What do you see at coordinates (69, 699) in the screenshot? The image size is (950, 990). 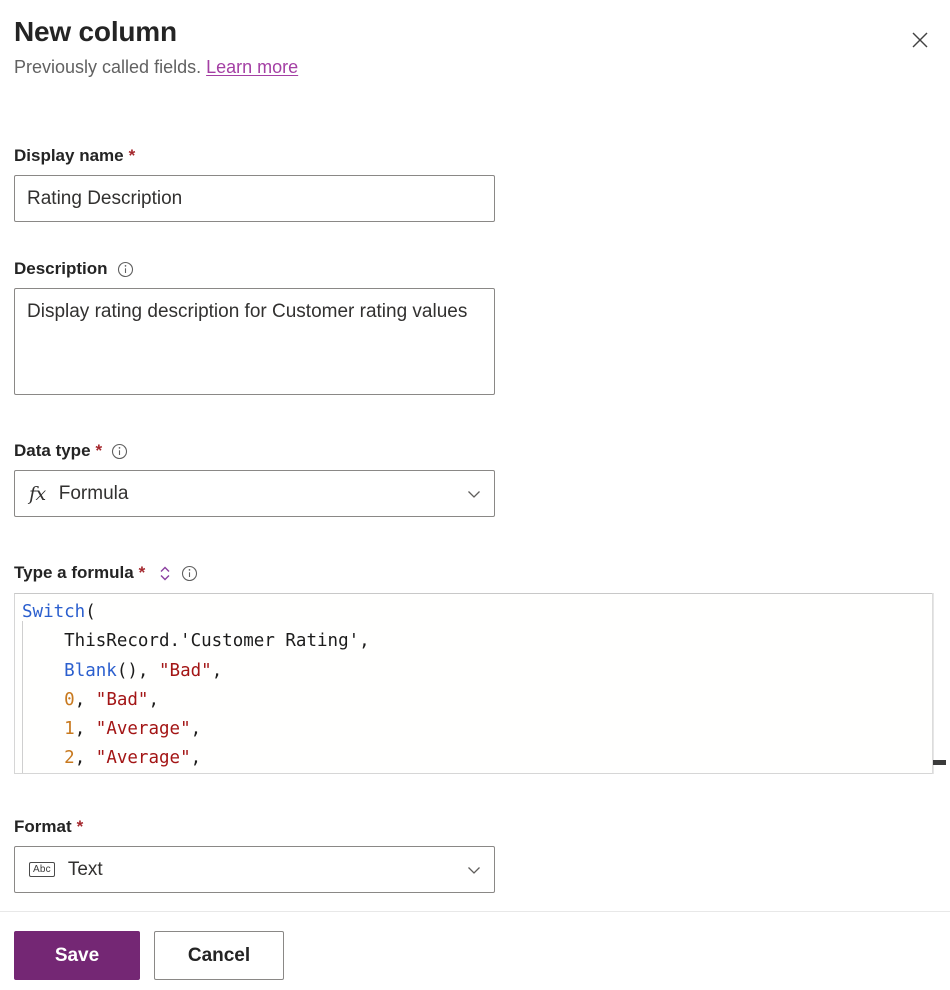 I see `formula-token: 0` at bounding box center [69, 699].